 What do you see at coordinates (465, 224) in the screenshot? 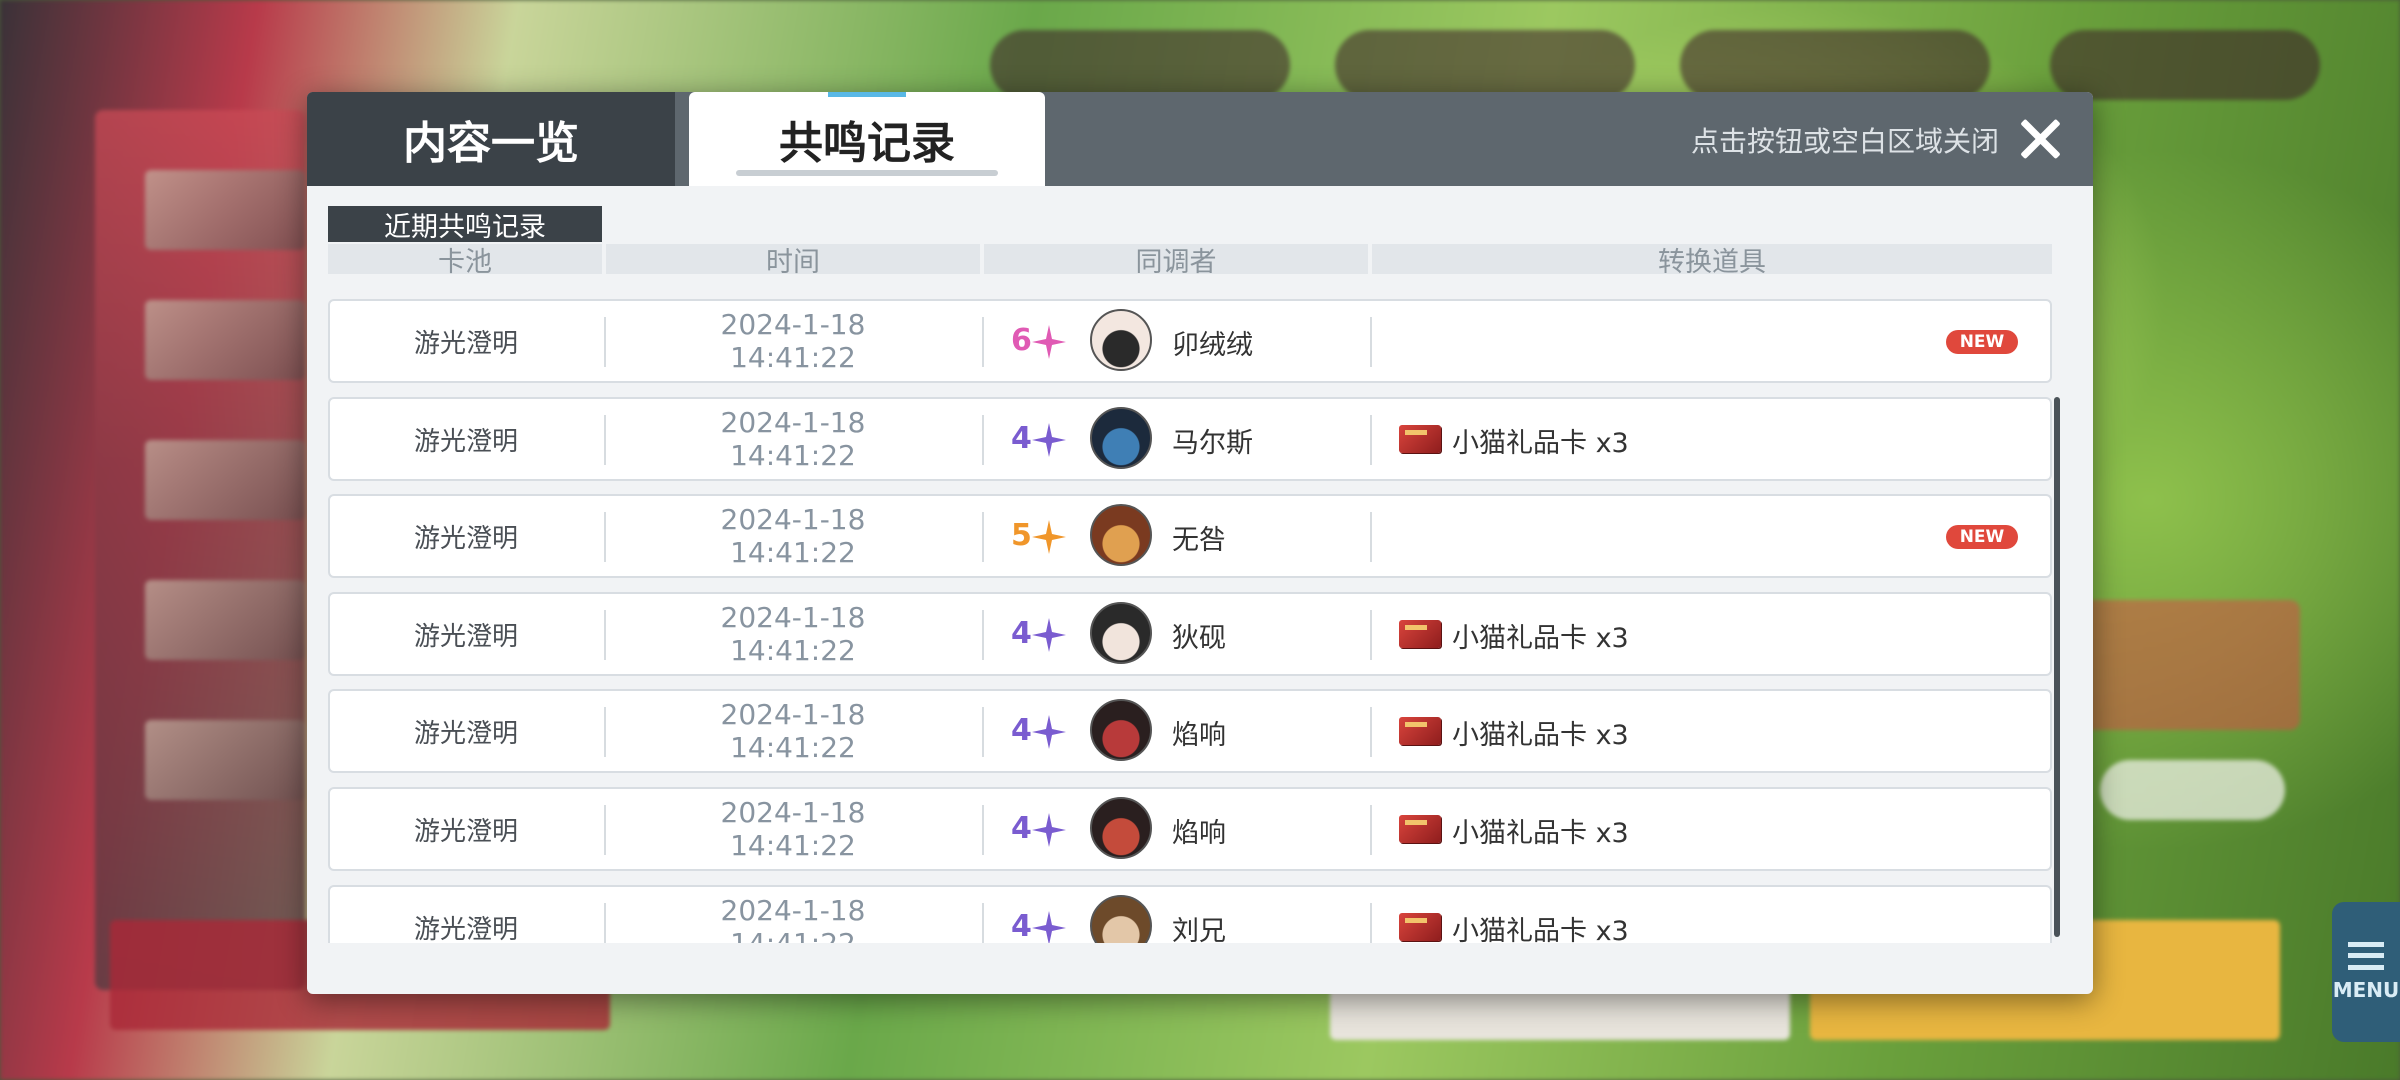
I see `section-title: 近期共鸣记录` at bounding box center [465, 224].